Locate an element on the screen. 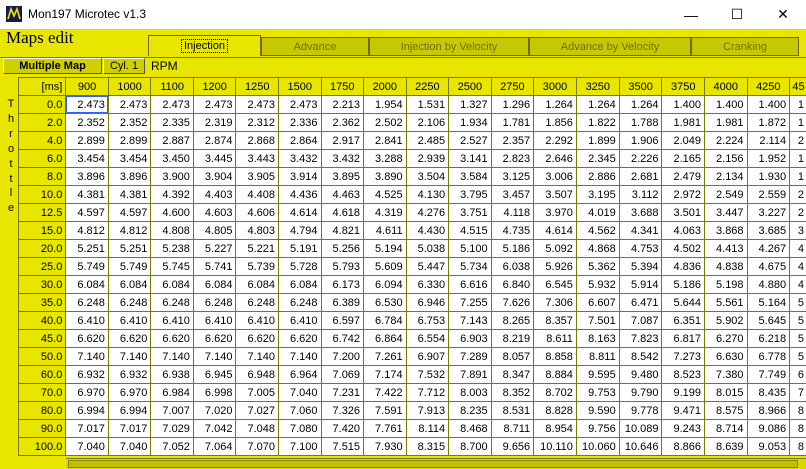 The width and height of the screenshot is (806, 469). map-cell: 4.525 is located at coordinates (385, 194).